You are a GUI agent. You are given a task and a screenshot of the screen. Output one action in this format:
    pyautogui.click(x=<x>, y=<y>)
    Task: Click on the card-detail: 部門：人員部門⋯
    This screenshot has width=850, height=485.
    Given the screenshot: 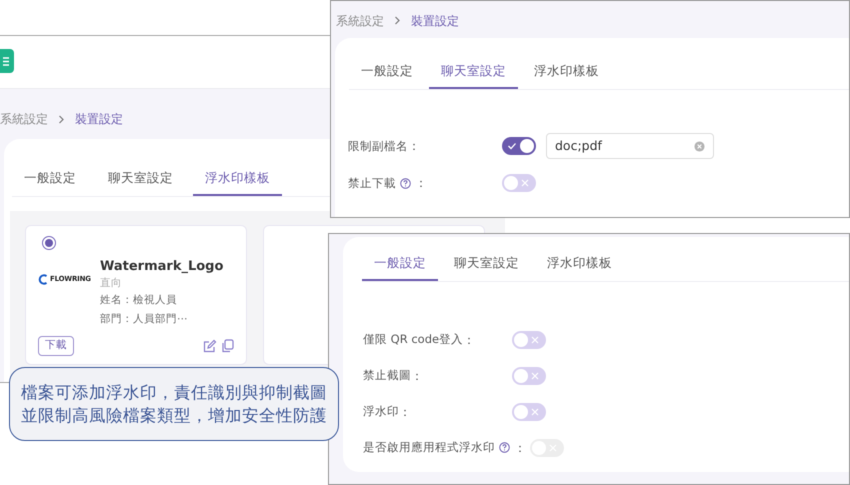 What is the action you would take?
    pyautogui.click(x=144, y=319)
    